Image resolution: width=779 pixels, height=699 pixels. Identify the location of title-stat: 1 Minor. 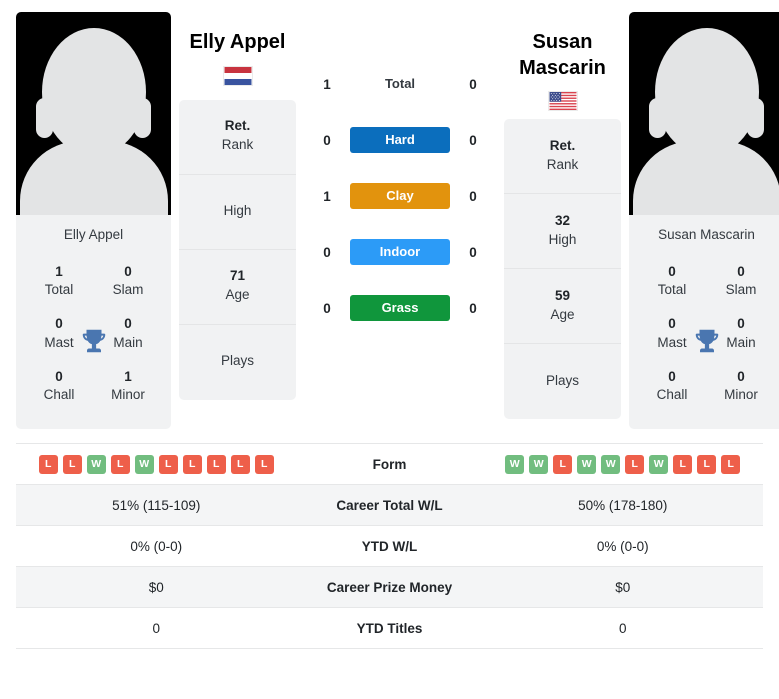
(128, 386).